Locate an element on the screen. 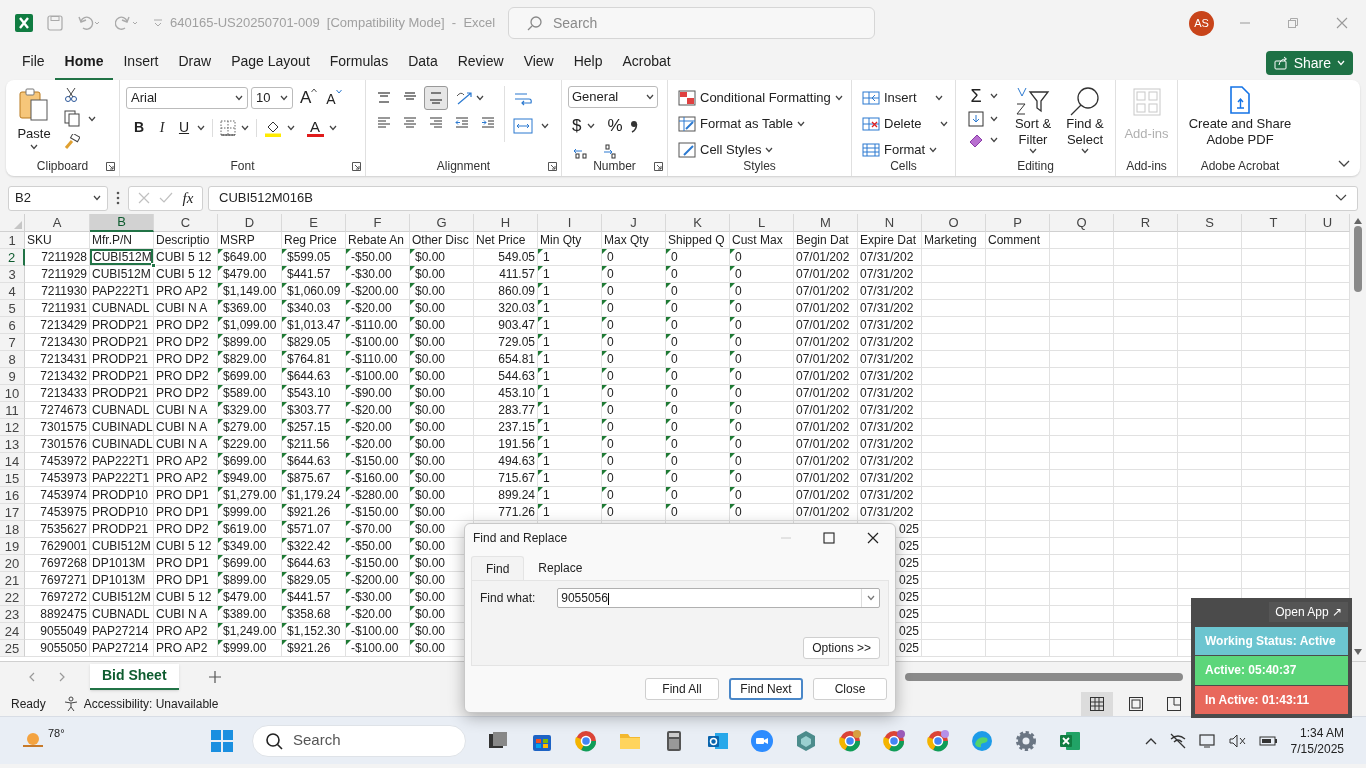 This screenshot has height=768, width=1366. column-header: H is located at coordinates (506, 223).